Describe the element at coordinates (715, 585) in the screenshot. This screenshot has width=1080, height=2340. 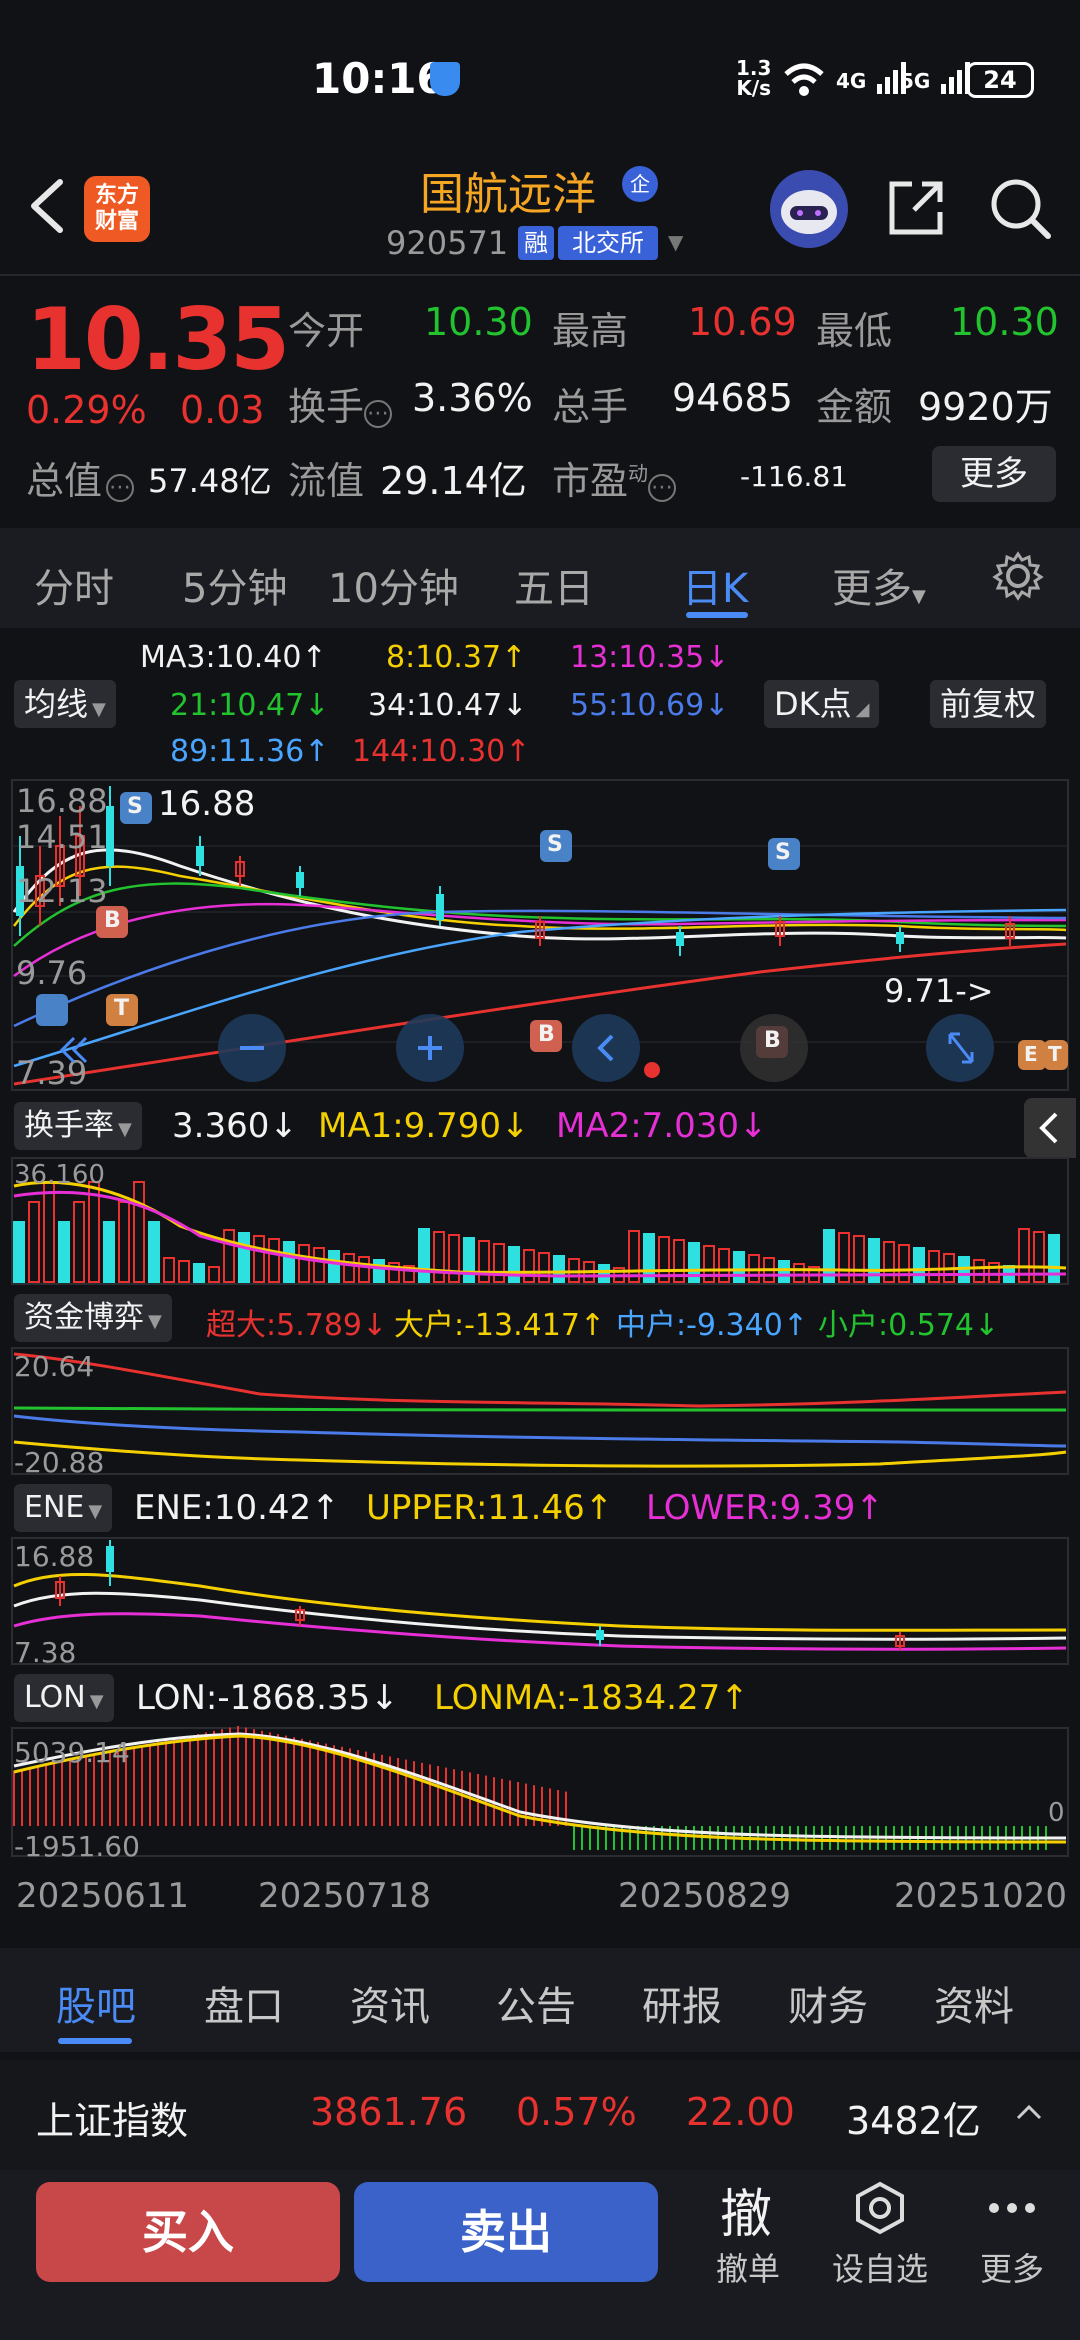
I see `tab-daily-k: 日K` at that location.